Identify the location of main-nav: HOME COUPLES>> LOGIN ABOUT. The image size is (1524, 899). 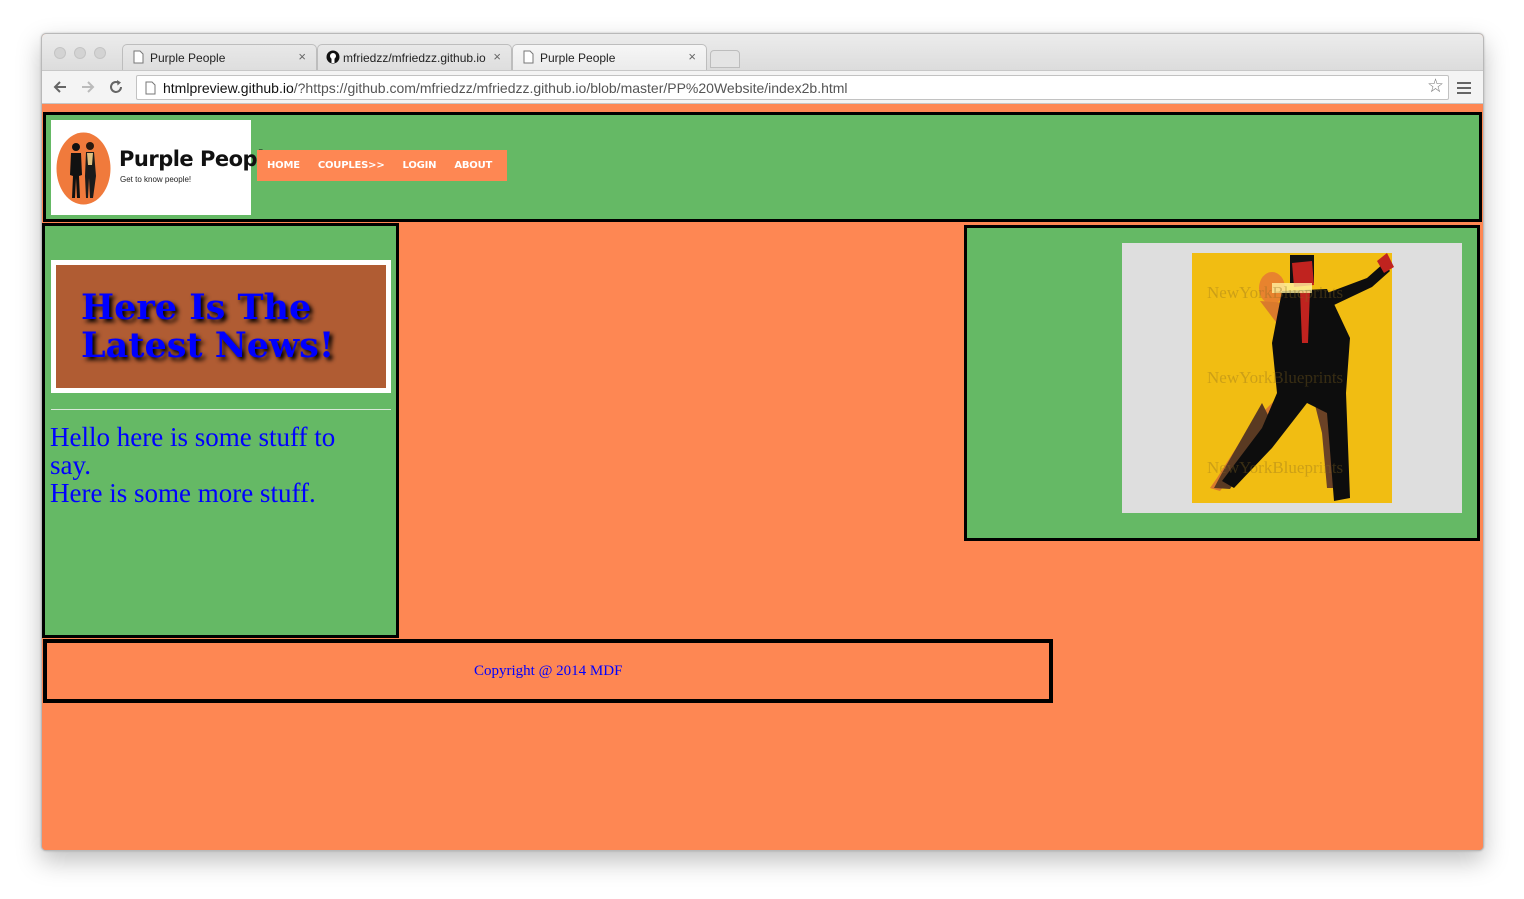
(382, 165).